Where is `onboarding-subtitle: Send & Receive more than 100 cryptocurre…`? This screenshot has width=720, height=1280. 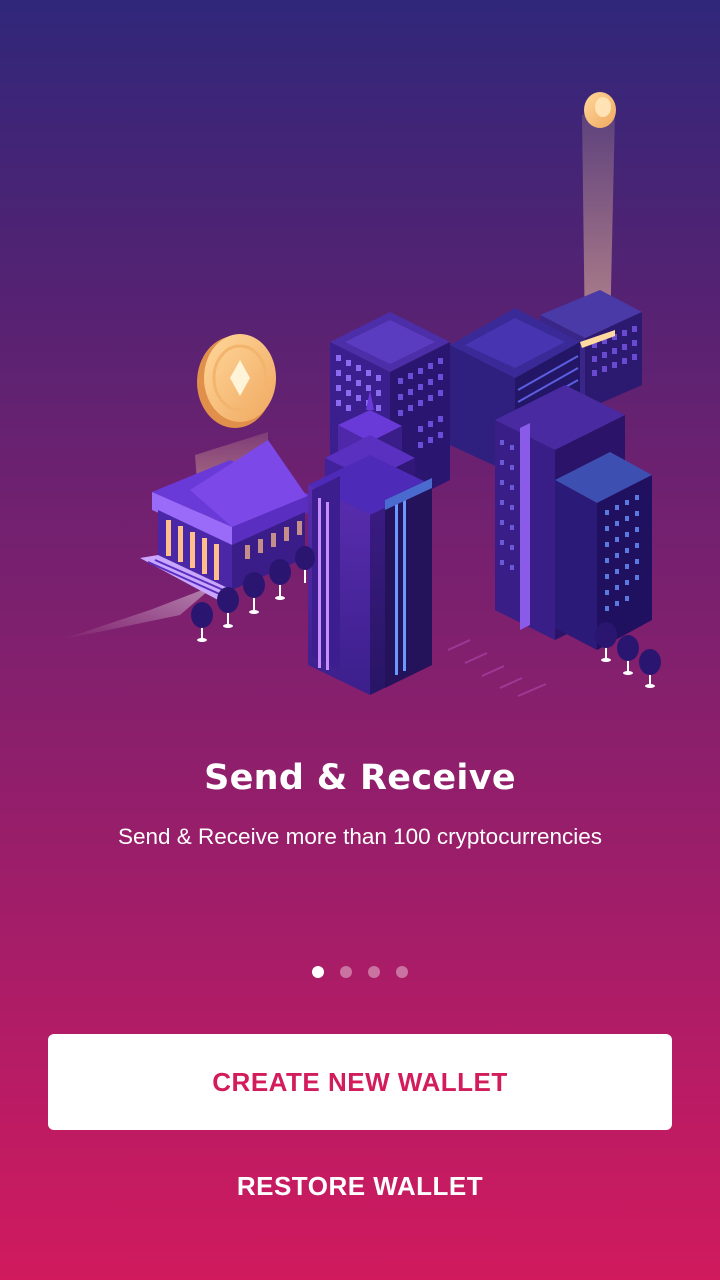
onboarding-subtitle: Send & Receive more than 100 cryptocurre… is located at coordinates (359, 836).